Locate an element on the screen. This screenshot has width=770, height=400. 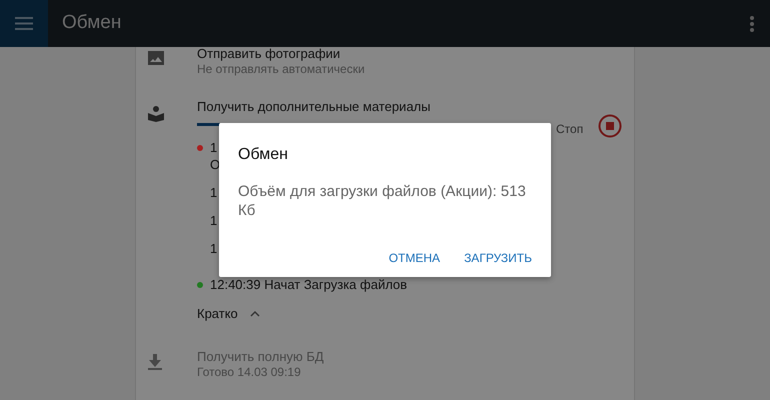
cancel-button: ОТМЕНА is located at coordinates (414, 258).